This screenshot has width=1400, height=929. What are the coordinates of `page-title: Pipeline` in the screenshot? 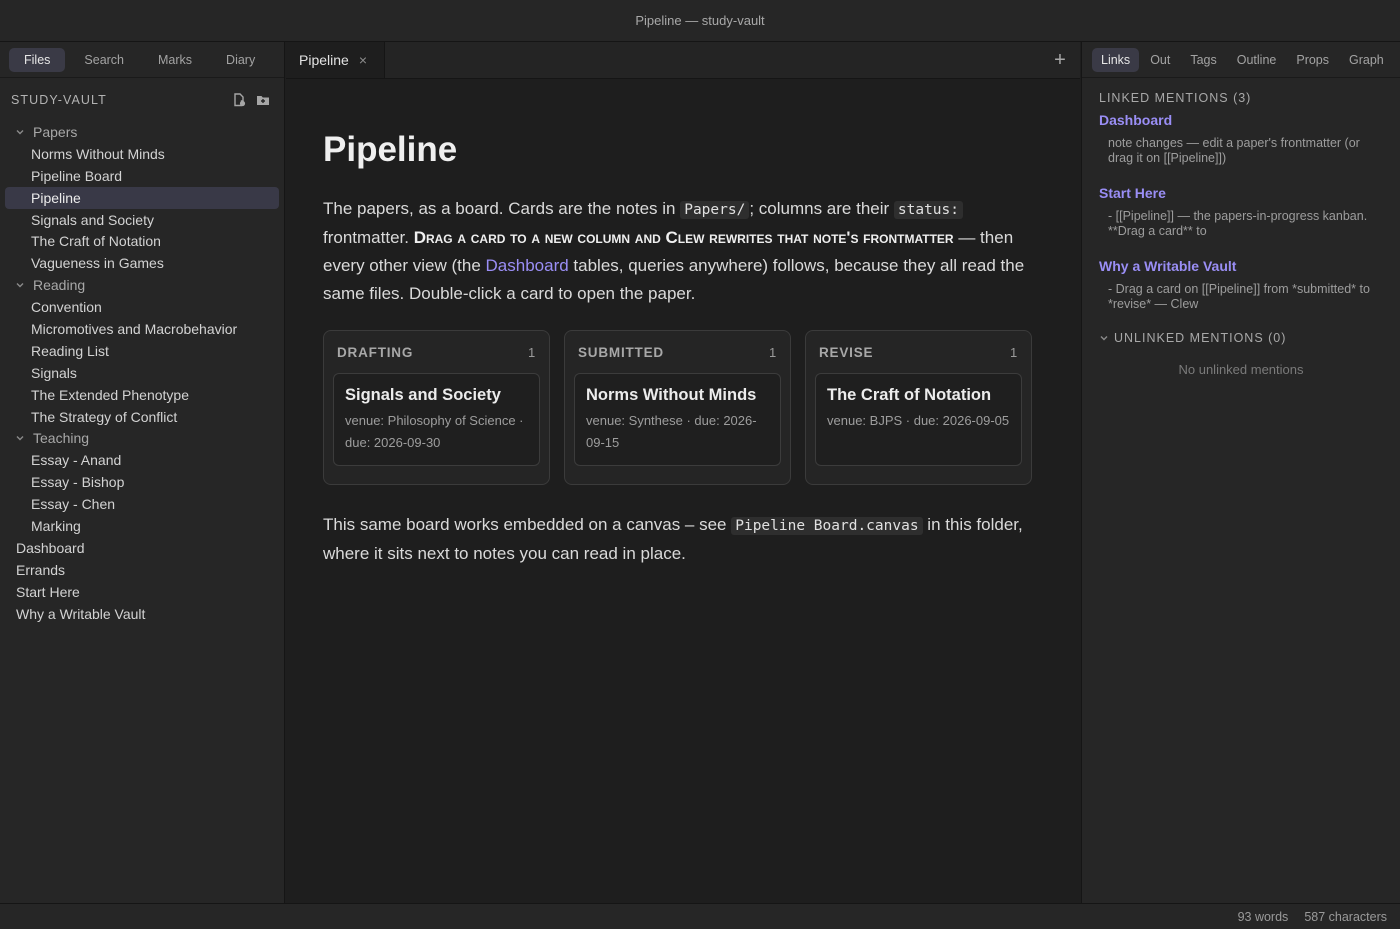 It's located at (390, 149).